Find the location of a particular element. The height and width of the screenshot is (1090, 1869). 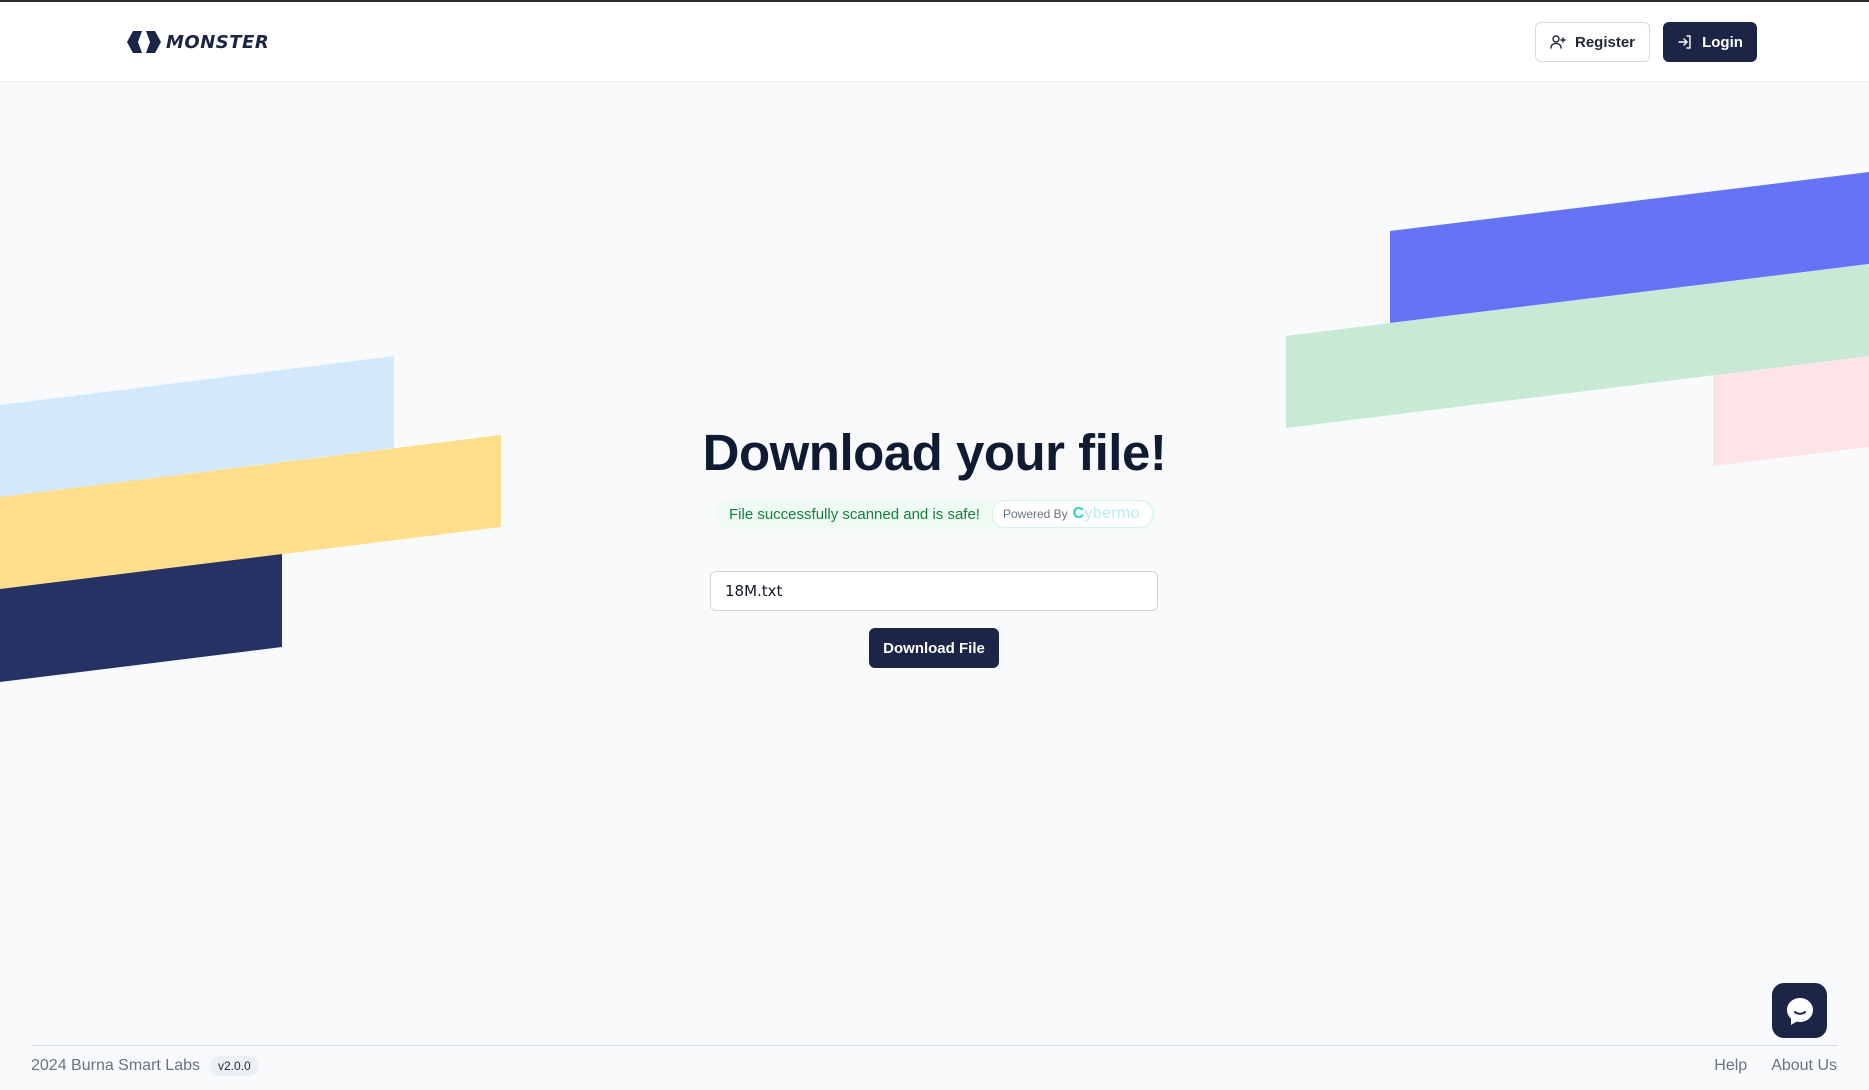

chat-bubble-icon is located at coordinates (1799, 1011).